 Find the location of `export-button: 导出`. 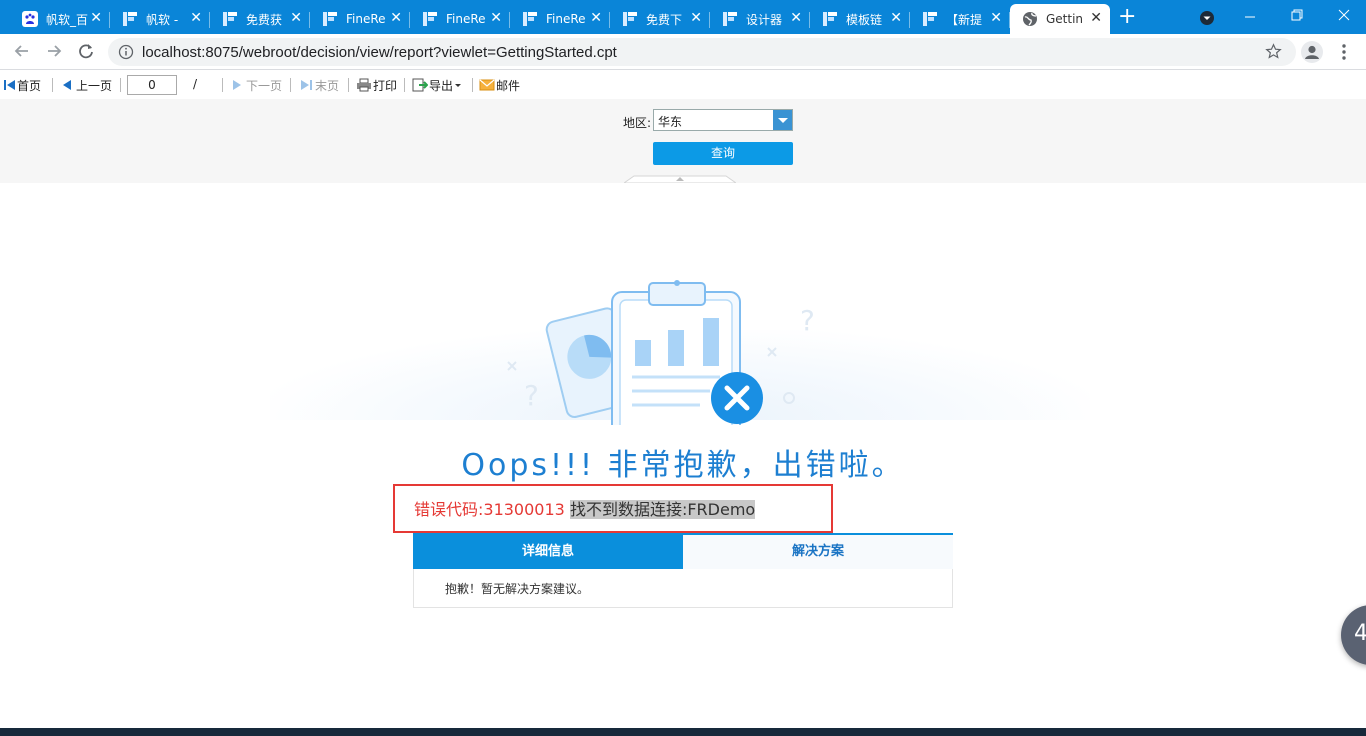

export-button: 导出 is located at coordinates (437, 85).